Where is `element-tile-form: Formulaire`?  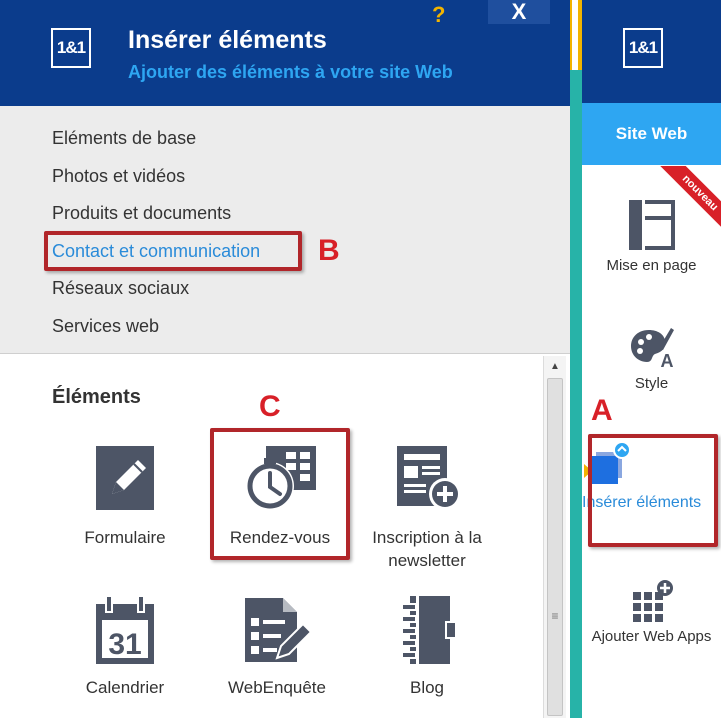 element-tile-form: Formulaire is located at coordinates (125, 494).